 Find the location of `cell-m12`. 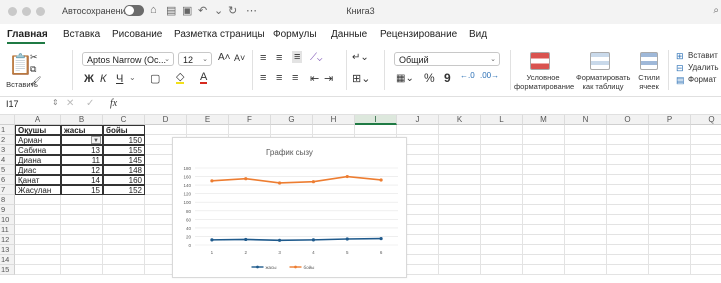

cell-m12 is located at coordinates (544, 240).